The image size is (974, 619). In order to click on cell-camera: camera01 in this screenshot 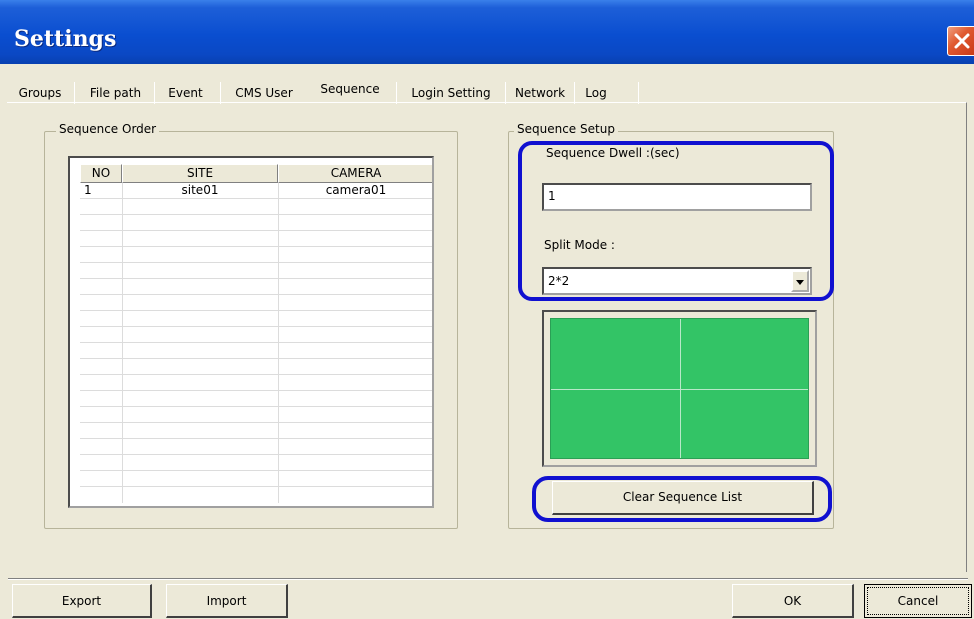, I will do `click(356, 190)`.